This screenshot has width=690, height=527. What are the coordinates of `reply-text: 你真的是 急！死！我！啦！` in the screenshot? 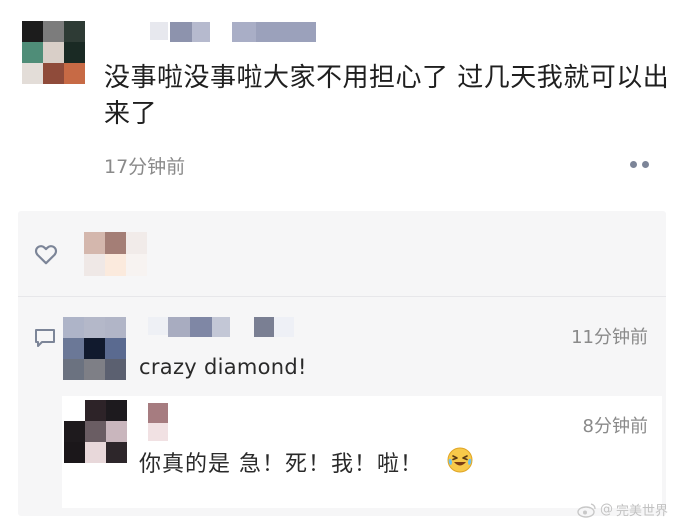 It's located at (281, 464).